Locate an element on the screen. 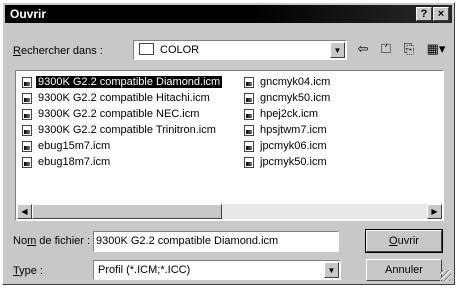 This screenshot has height=289, width=459. filetype-label: Type : is located at coordinates (28, 271).